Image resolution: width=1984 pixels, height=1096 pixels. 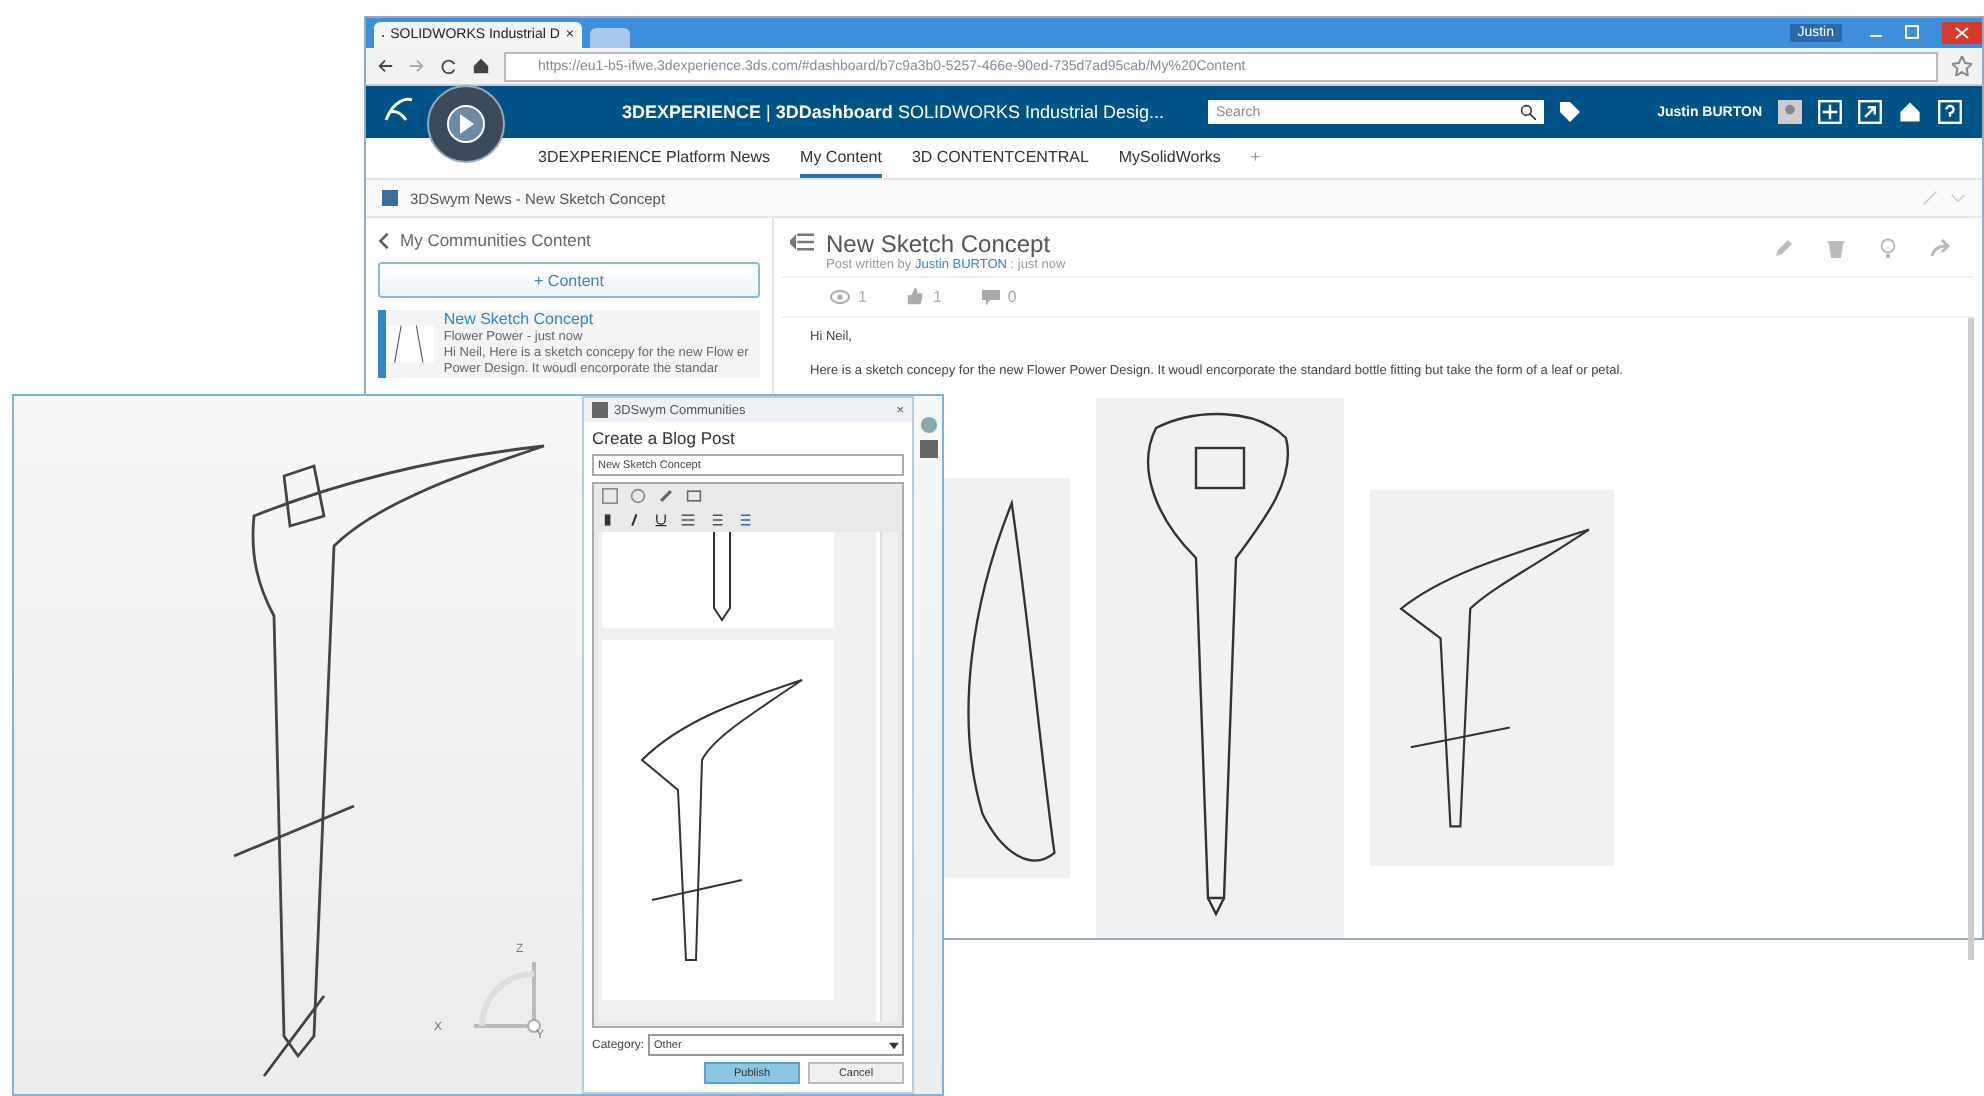 I want to click on dashboard-tab: 3D CONTENTCENTRAL, so click(x=1000, y=158).